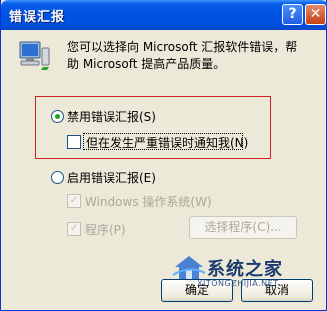 This screenshot has width=327, height=311. What do you see at coordinates (37, 17) in the screenshot?
I see `window-title: 错误汇报` at bounding box center [37, 17].